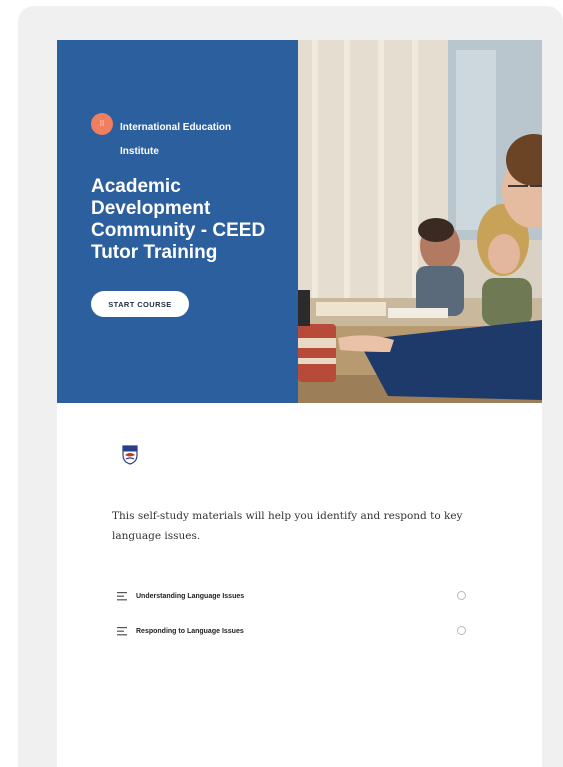 The height and width of the screenshot is (767, 563). I want to click on crest-icon, so click(130, 455).